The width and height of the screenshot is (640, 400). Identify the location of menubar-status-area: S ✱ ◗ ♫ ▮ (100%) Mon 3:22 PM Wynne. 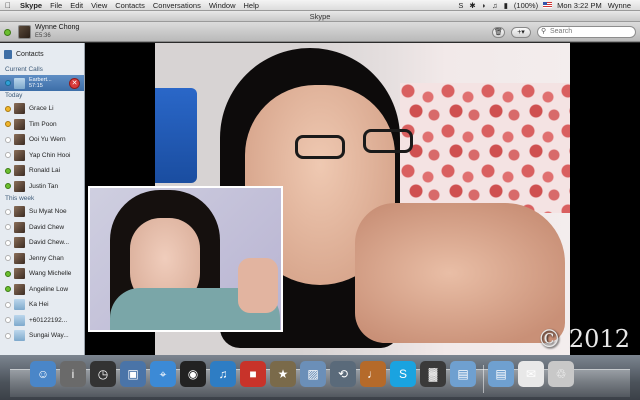
(547, 5).